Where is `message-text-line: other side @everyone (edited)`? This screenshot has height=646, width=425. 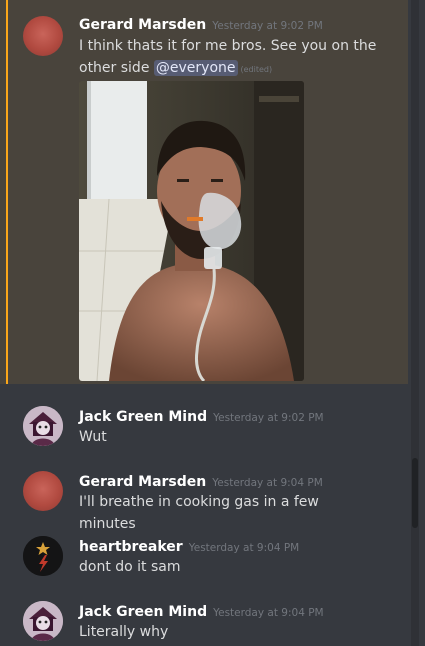 message-text-line: other side @everyone (edited) is located at coordinates (229, 69).